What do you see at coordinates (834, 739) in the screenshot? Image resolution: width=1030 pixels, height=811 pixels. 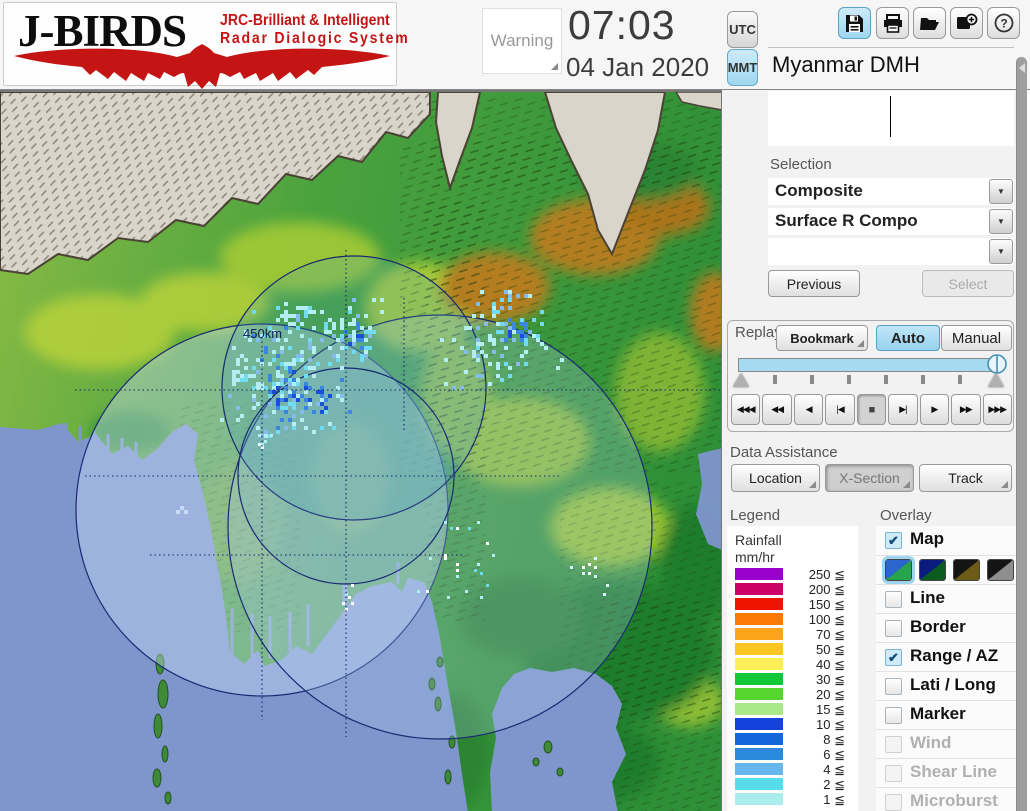 I see `legend-value-label: 8 ≦` at bounding box center [834, 739].